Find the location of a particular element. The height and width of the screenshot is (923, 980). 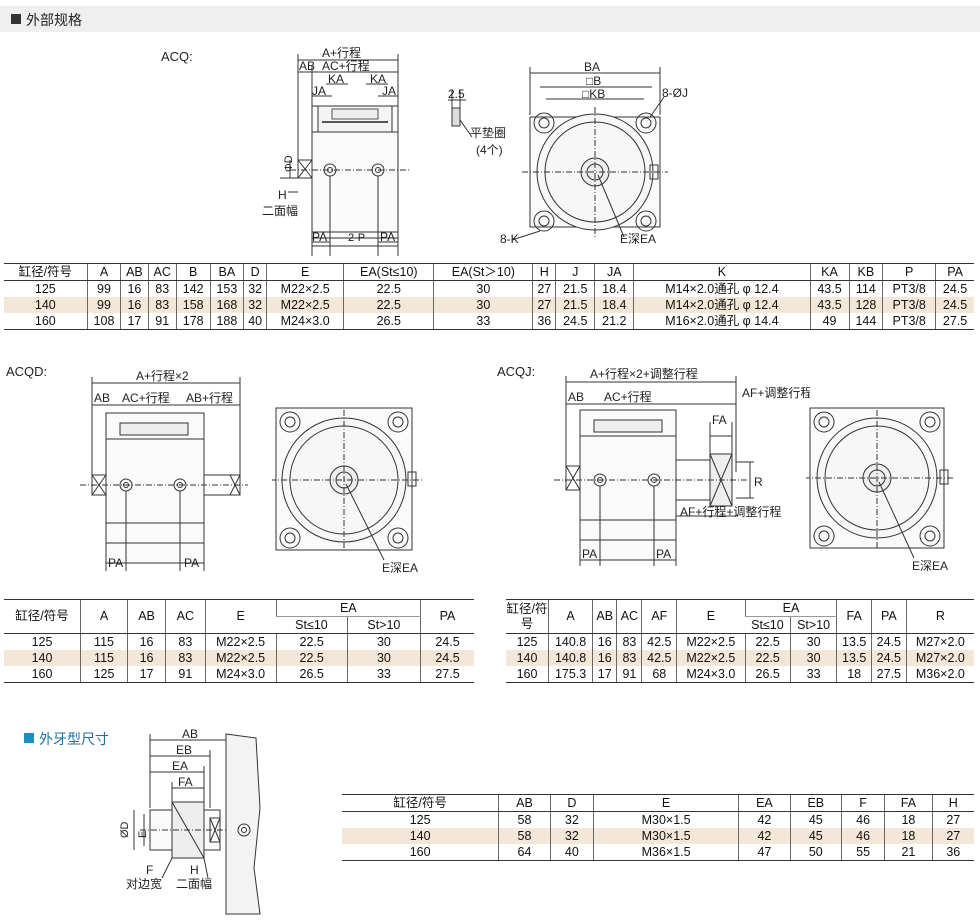

acqd-pa2: PA is located at coordinates (191, 563).